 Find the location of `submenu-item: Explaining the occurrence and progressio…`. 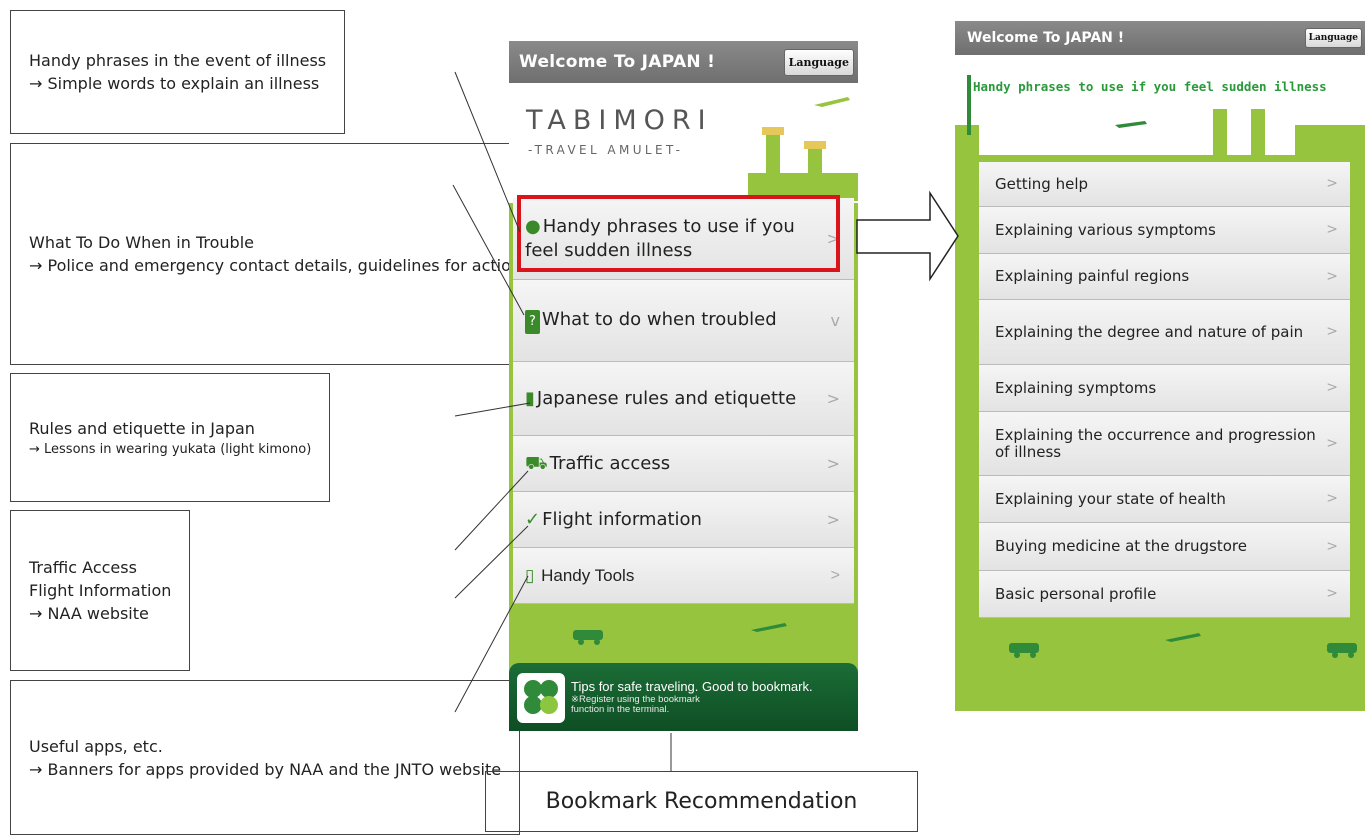

submenu-item: Explaining the occurrence and progressio… is located at coordinates (1164, 444).